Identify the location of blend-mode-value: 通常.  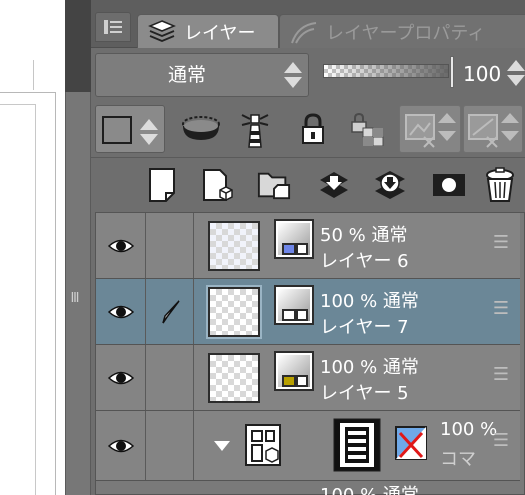
(186, 75).